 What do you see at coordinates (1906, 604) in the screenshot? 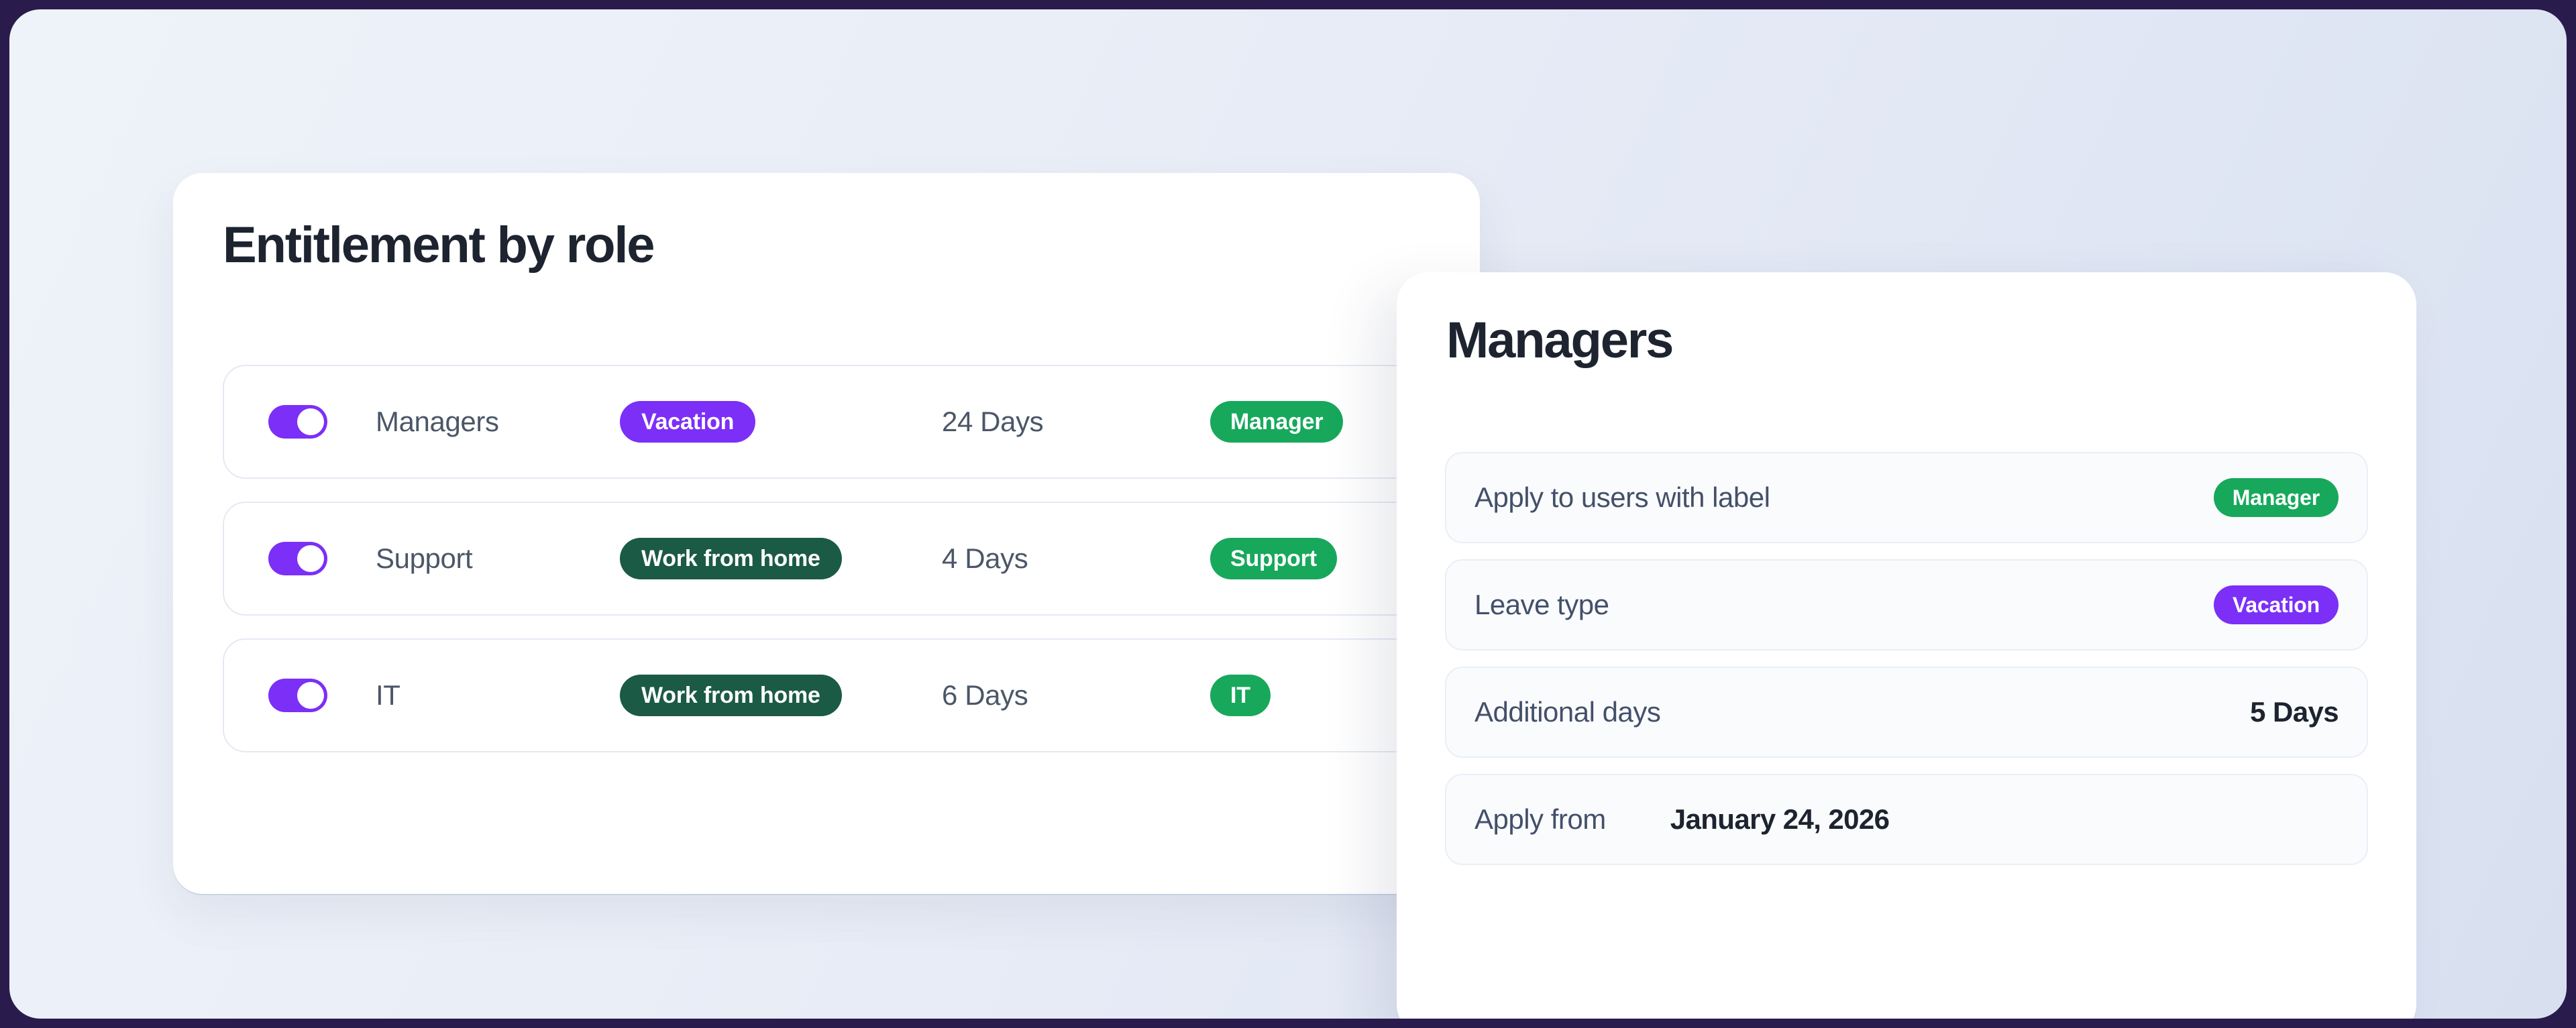
I see `detail-row-leave-type: Leave type Vacation` at bounding box center [1906, 604].